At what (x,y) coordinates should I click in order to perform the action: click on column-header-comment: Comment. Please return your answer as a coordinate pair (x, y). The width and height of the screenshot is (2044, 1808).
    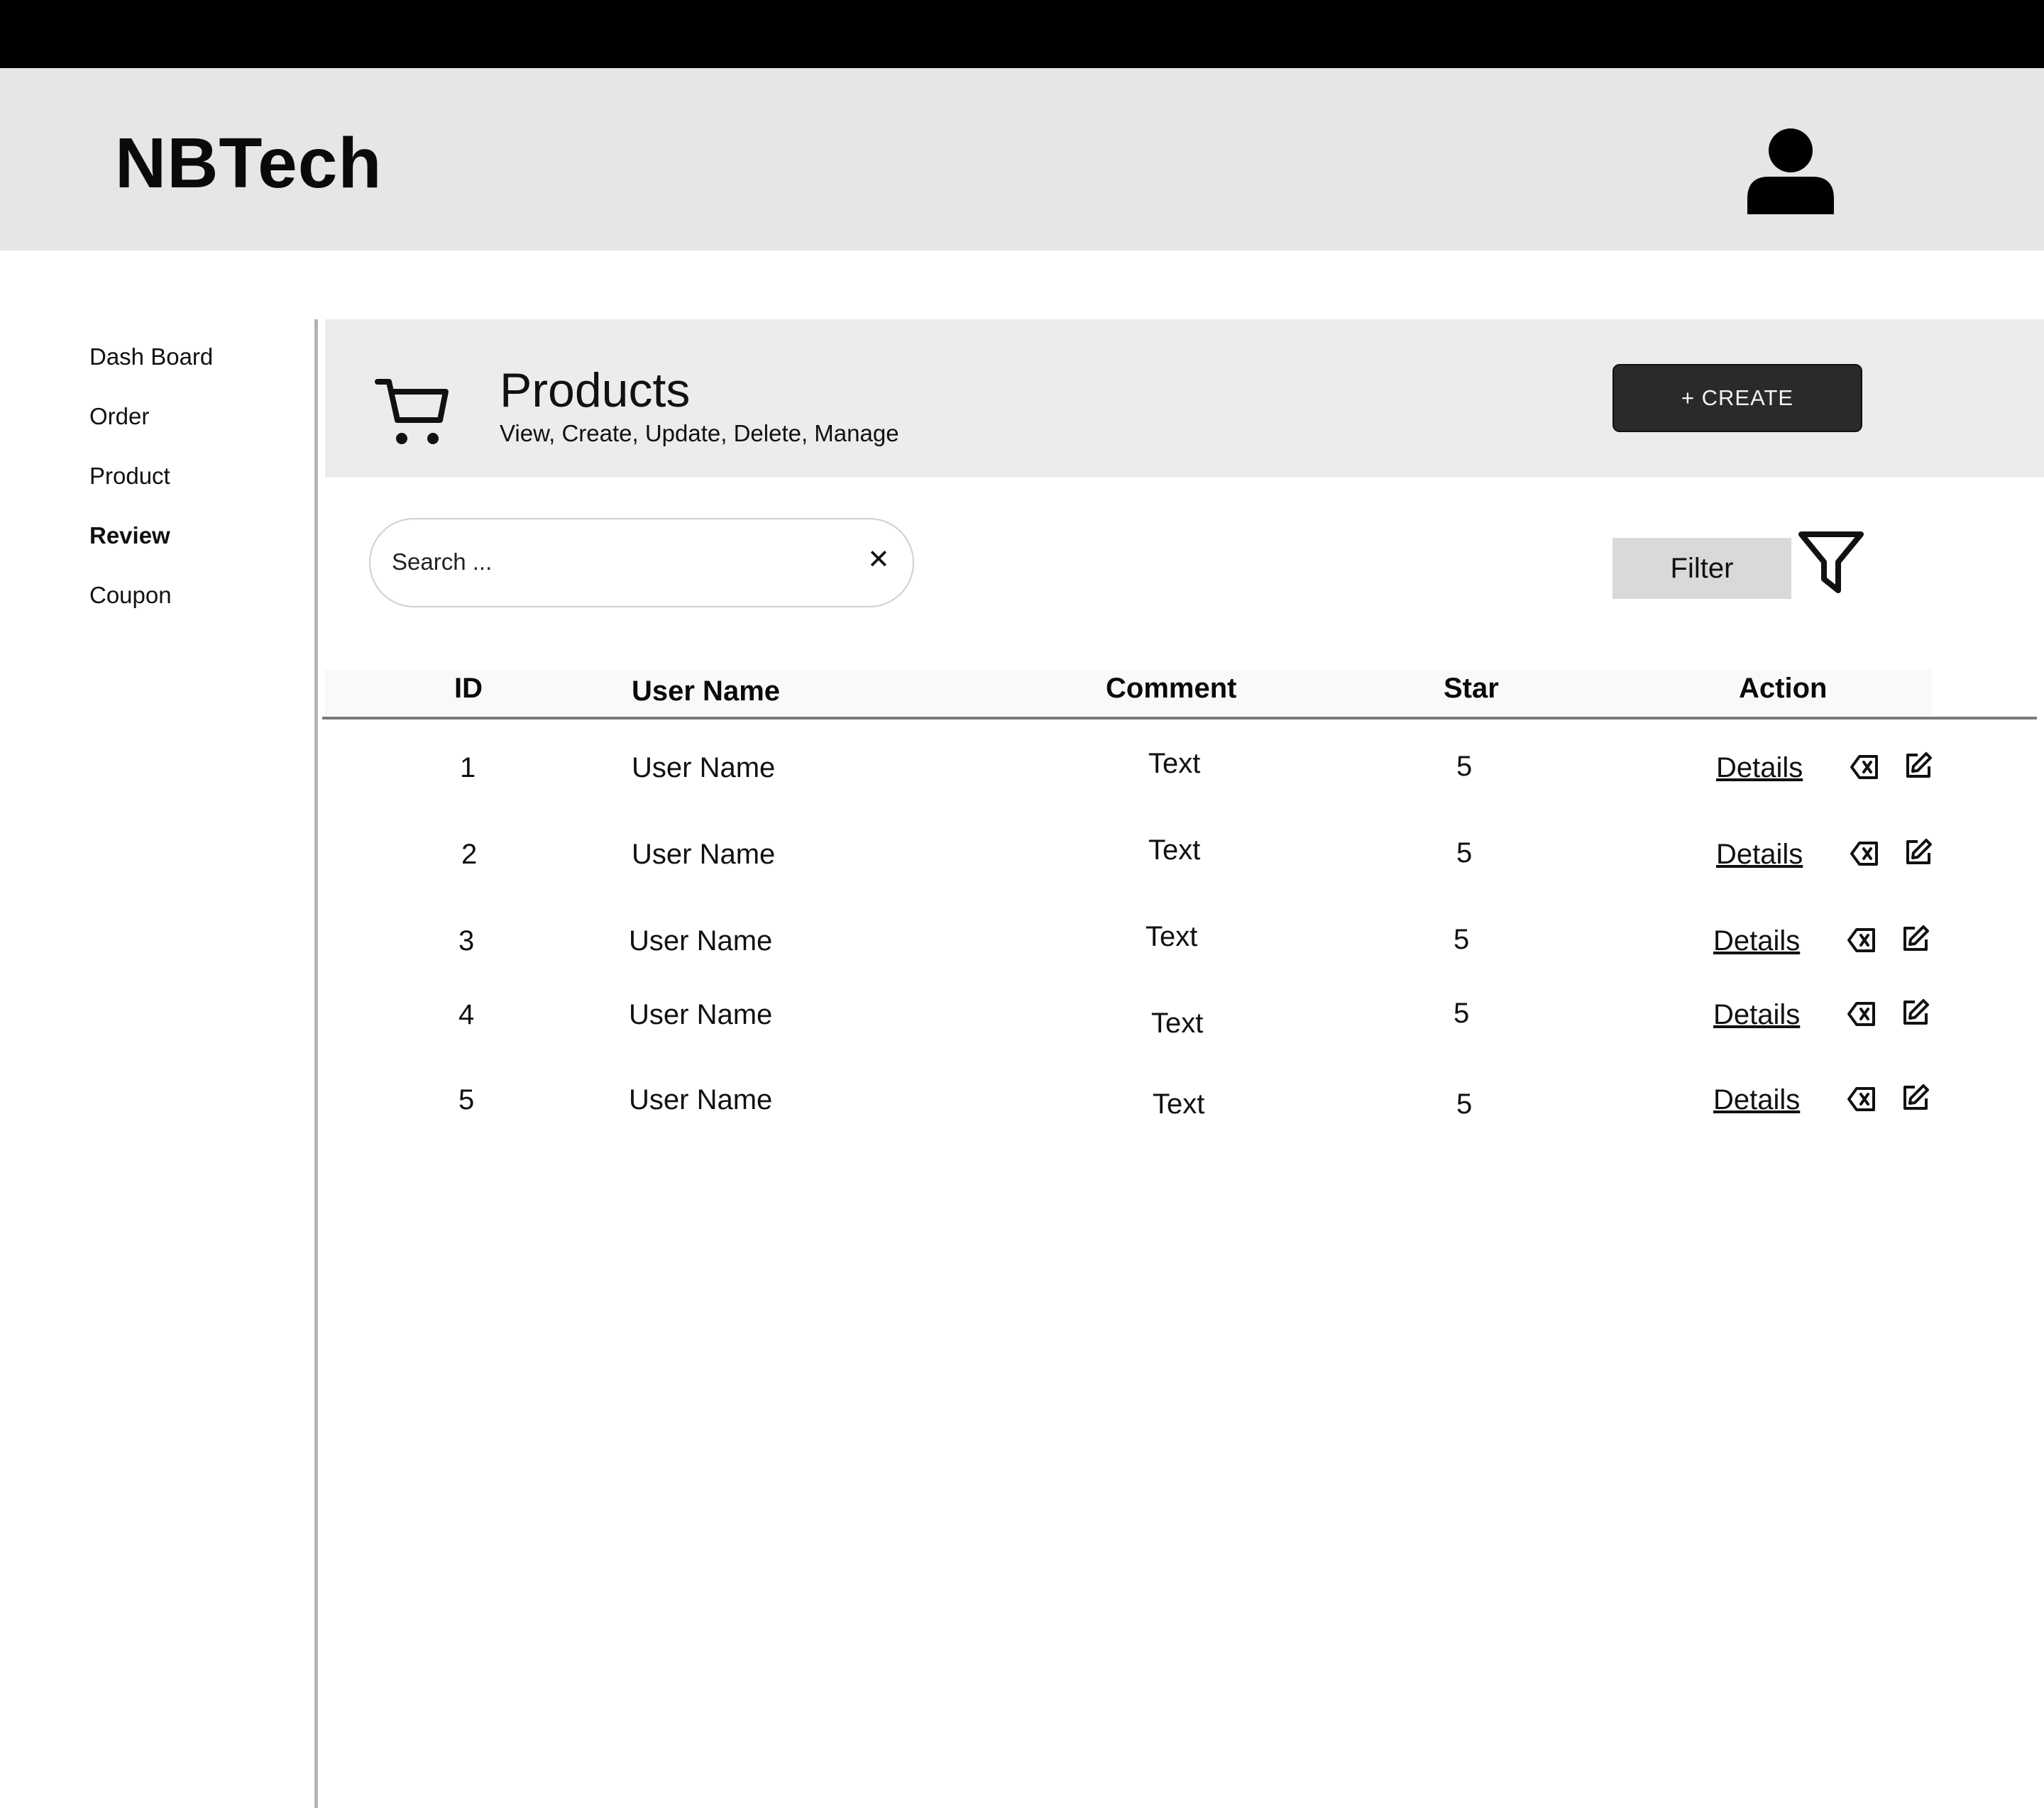
    Looking at the image, I should click on (1171, 688).